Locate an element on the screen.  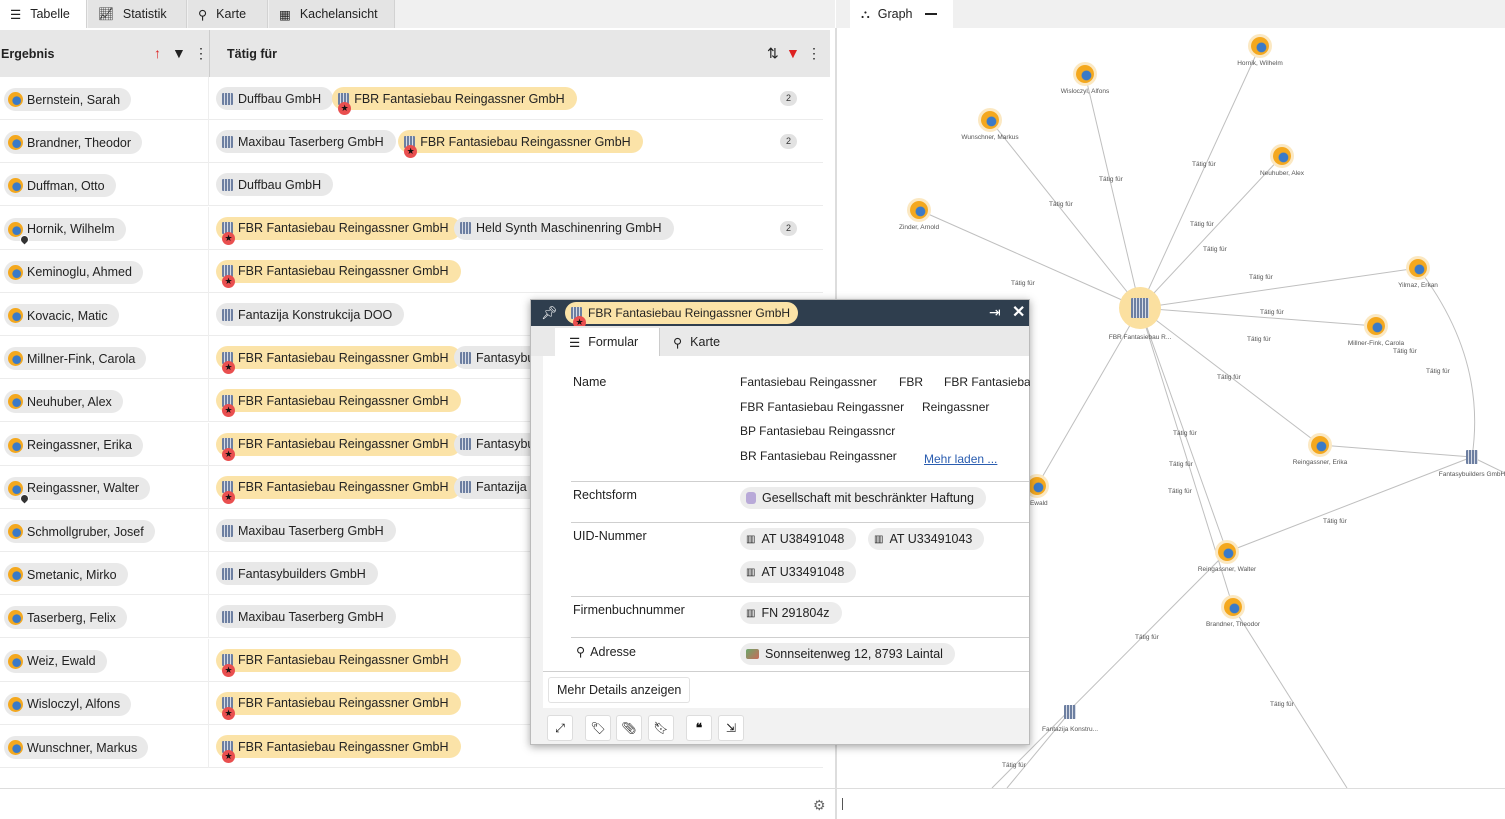
register-chip: ▥ FN 291804z is located at coordinates (791, 613).